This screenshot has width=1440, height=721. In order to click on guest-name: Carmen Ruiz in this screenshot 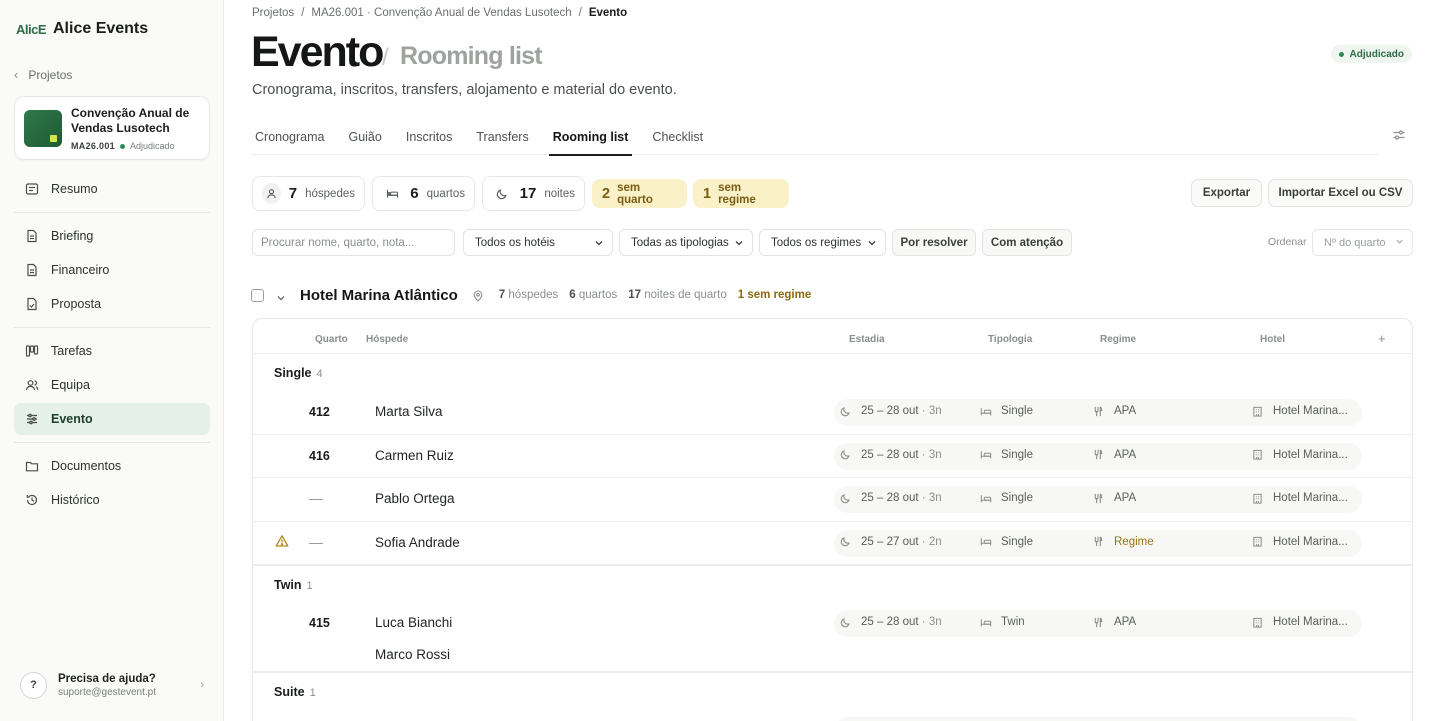, I will do `click(414, 455)`.